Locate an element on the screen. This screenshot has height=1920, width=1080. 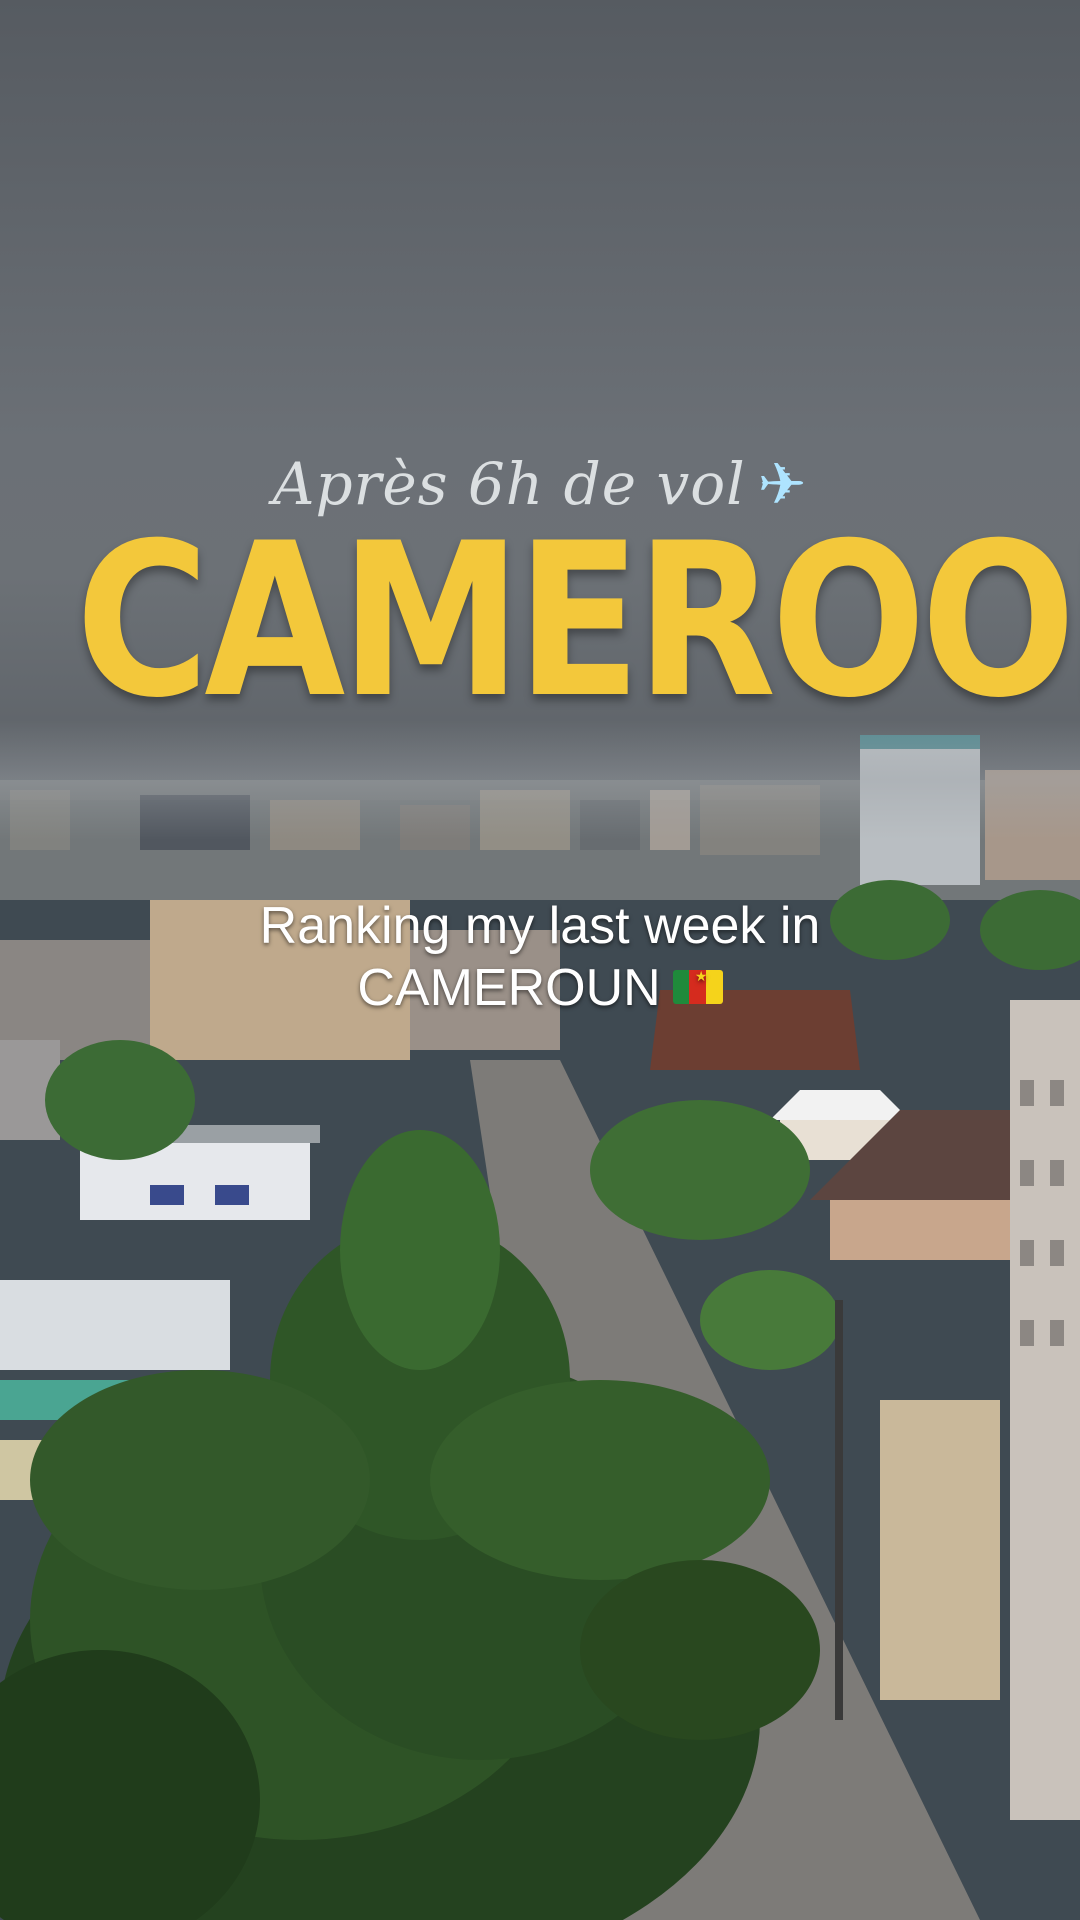
caption-line-1: Ranking my last week in is located at coordinates (540, 926).